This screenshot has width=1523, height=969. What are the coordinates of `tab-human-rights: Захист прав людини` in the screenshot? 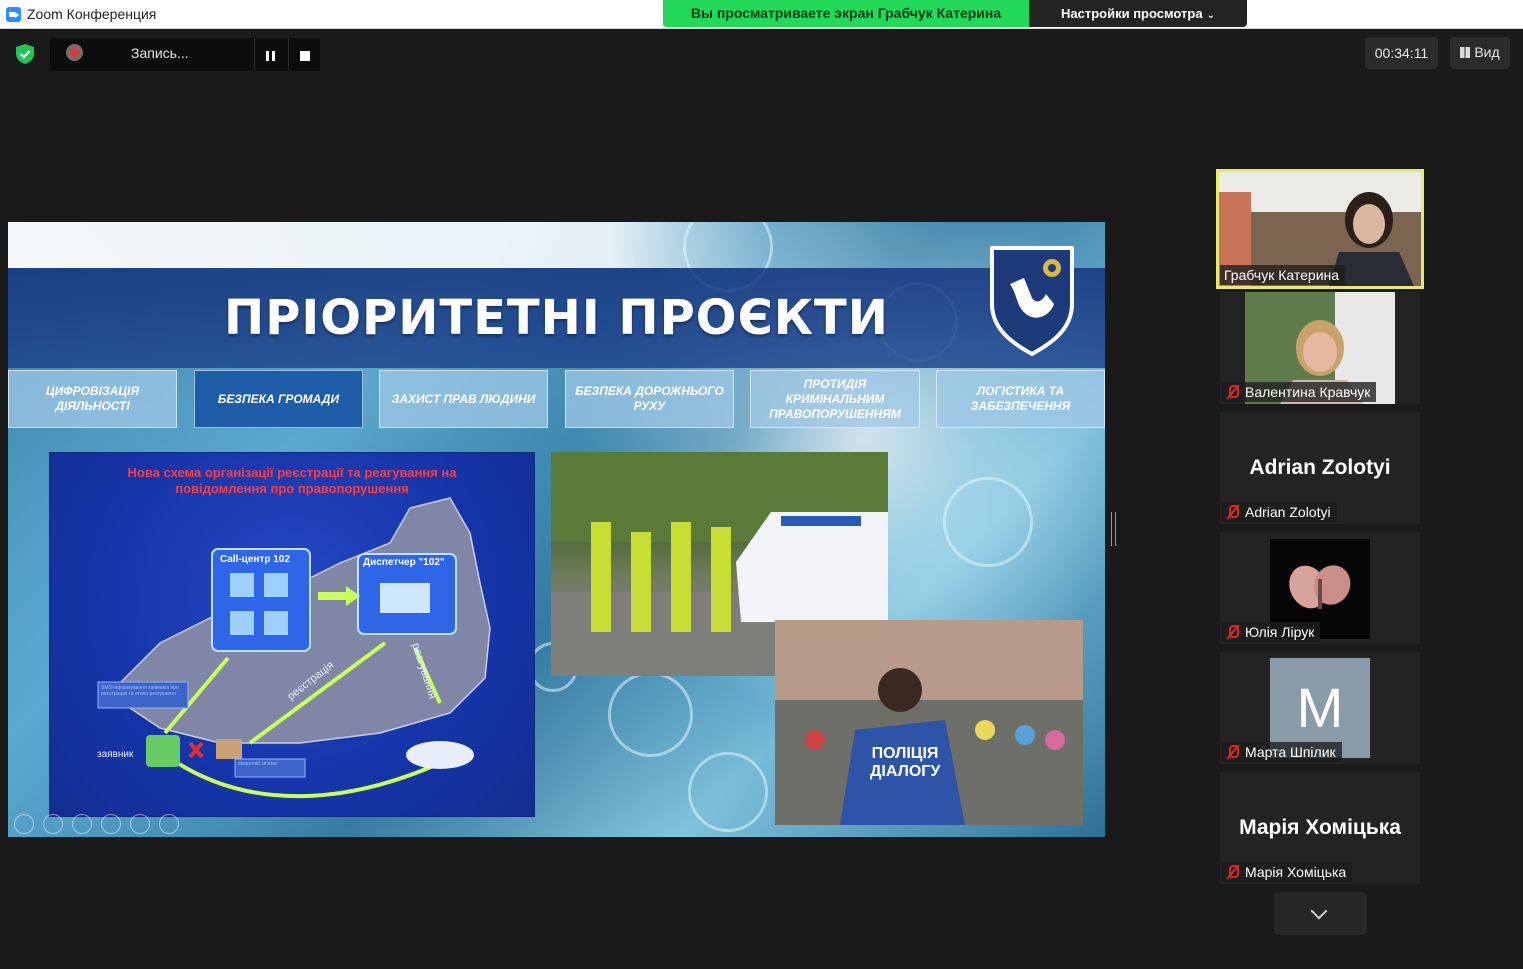 It's located at (463, 399).